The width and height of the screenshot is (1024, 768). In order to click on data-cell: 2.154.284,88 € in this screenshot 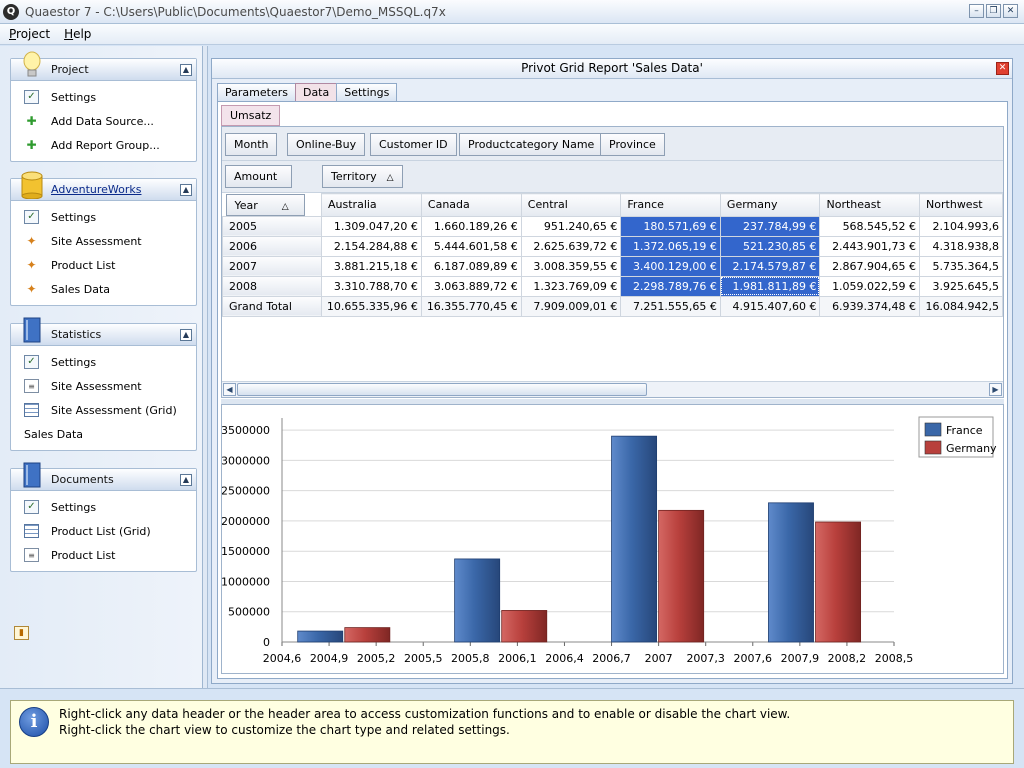, I will do `click(371, 246)`.